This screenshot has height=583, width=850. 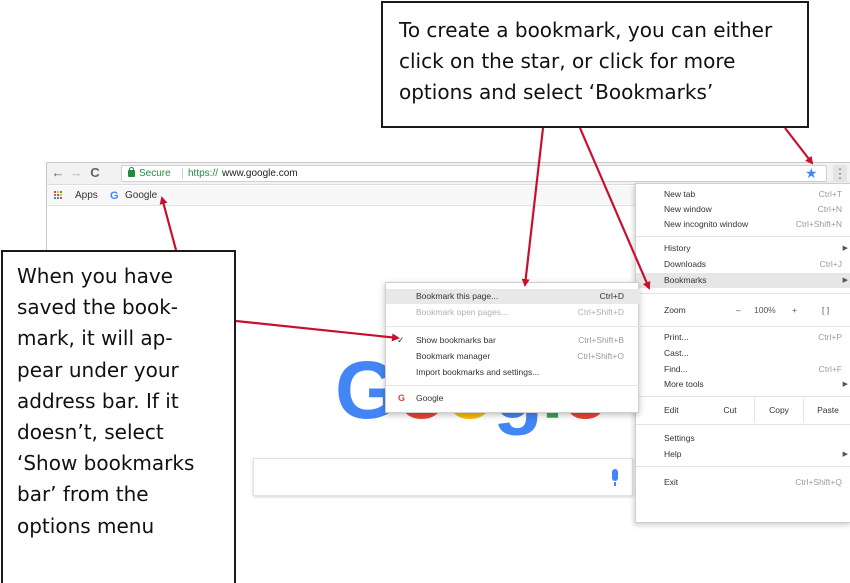 What do you see at coordinates (779, 410) in the screenshot?
I see `copy-button: Copy` at bounding box center [779, 410].